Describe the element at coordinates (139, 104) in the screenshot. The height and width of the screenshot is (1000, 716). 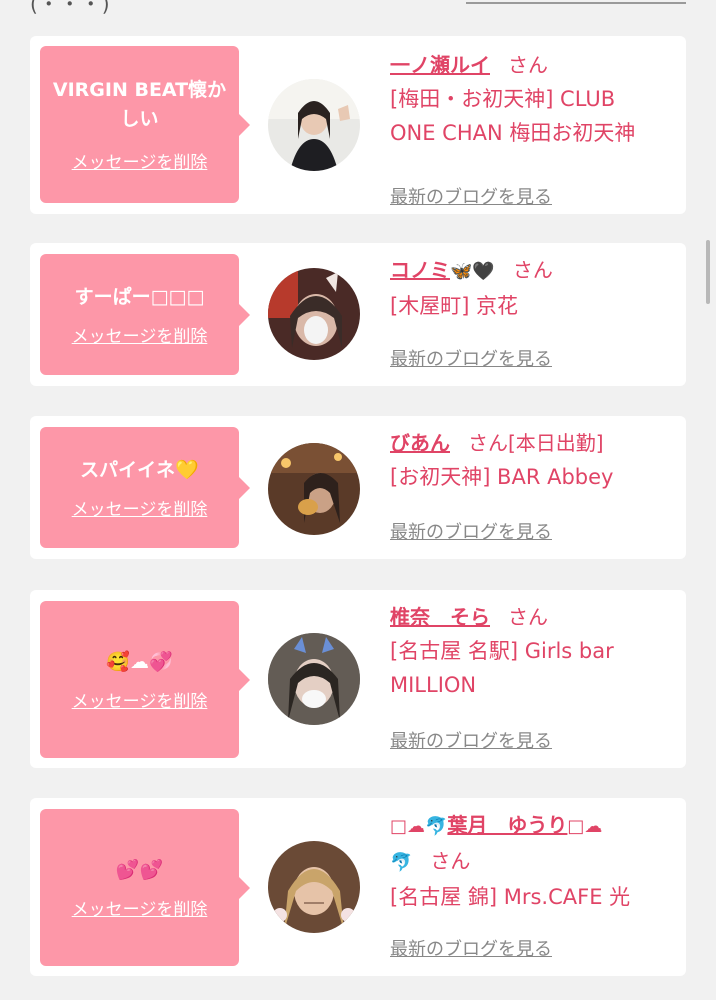
I see `message-text: VIRGIN BEAT懐かしい` at that location.